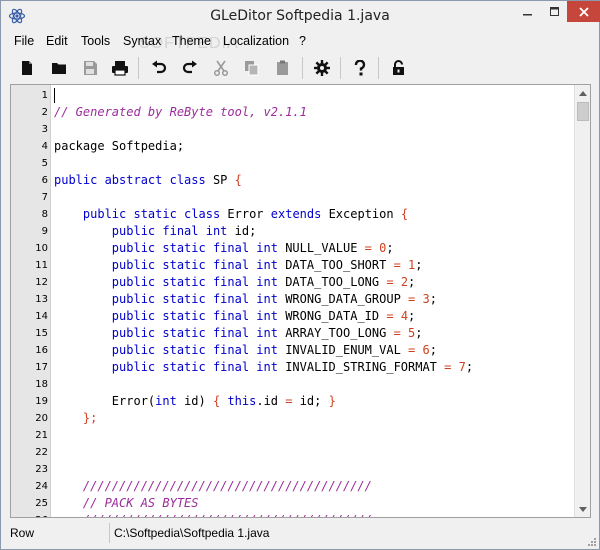 The width and height of the screenshot is (600, 550). What do you see at coordinates (302, 68) in the screenshot?
I see `toolbar-separator` at bounding box center [302, 68].